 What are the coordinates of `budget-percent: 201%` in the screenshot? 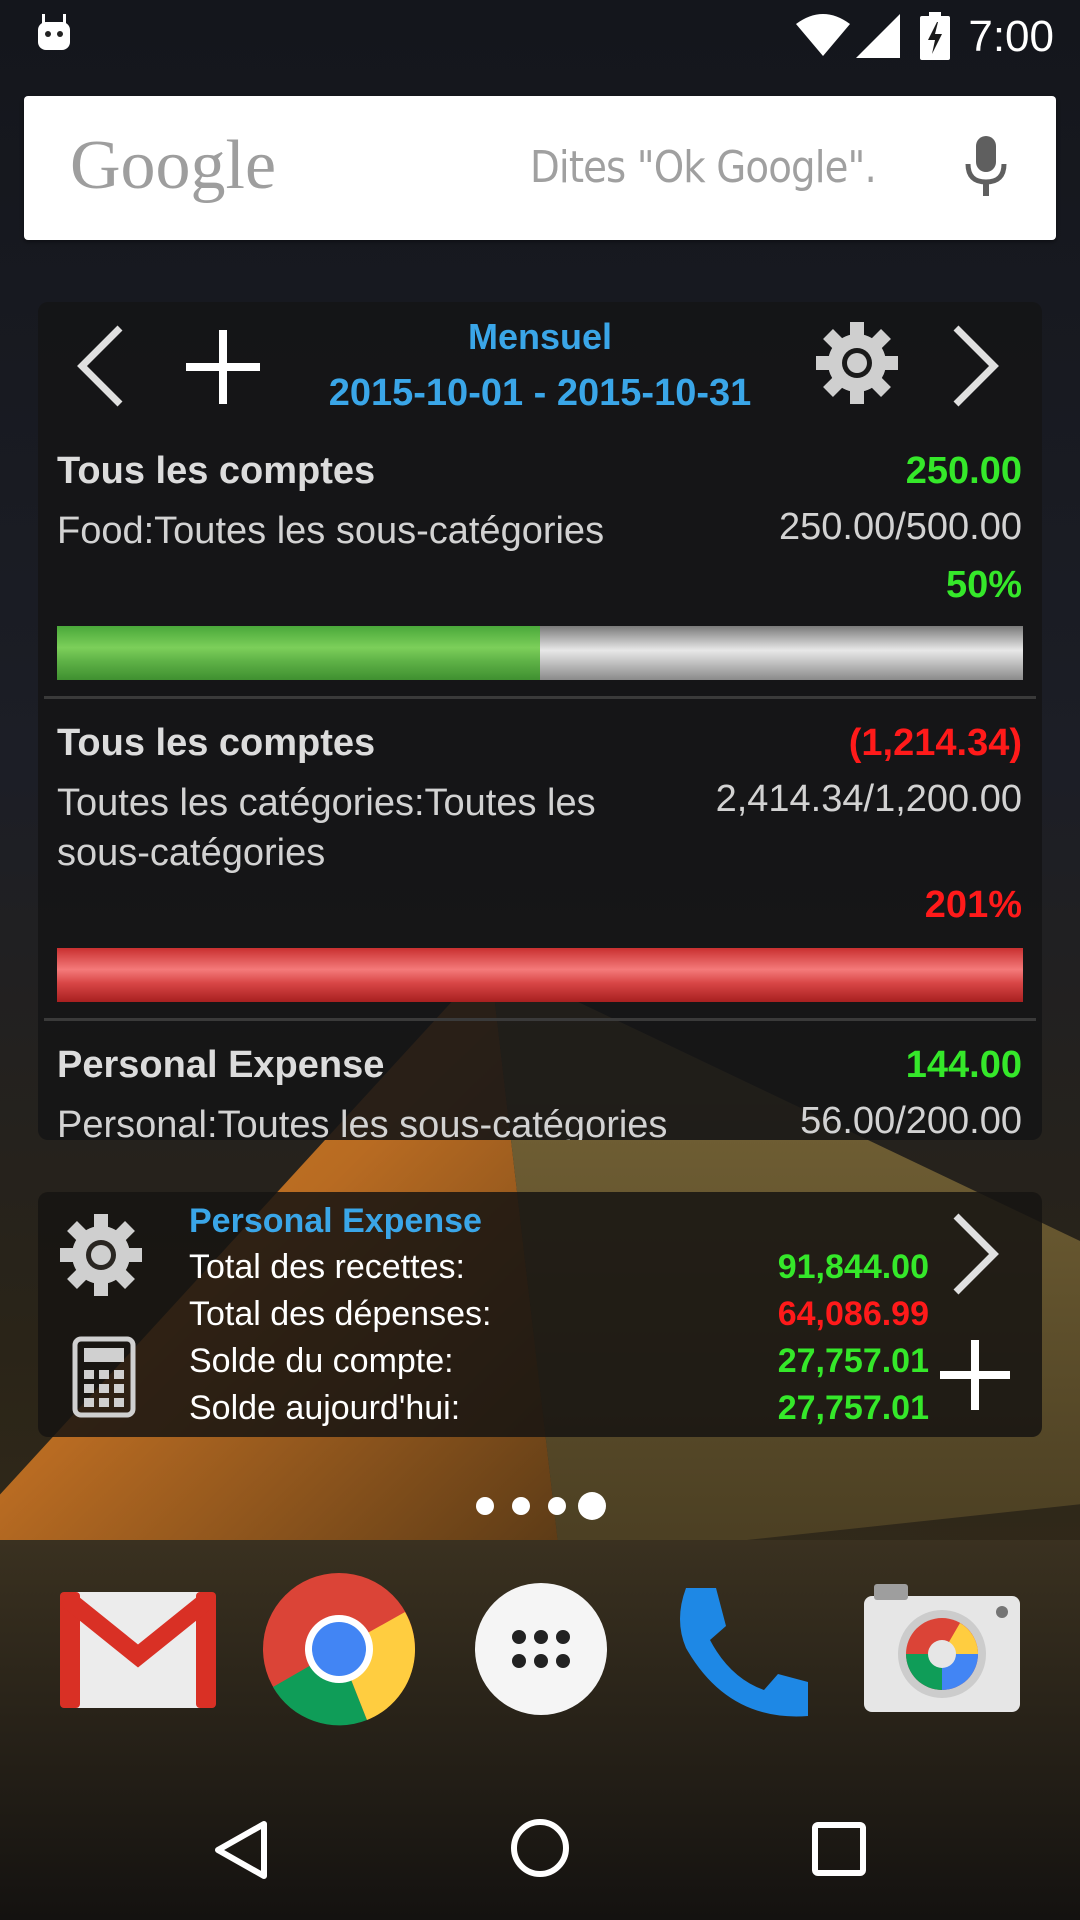 It's located at (973, 905).